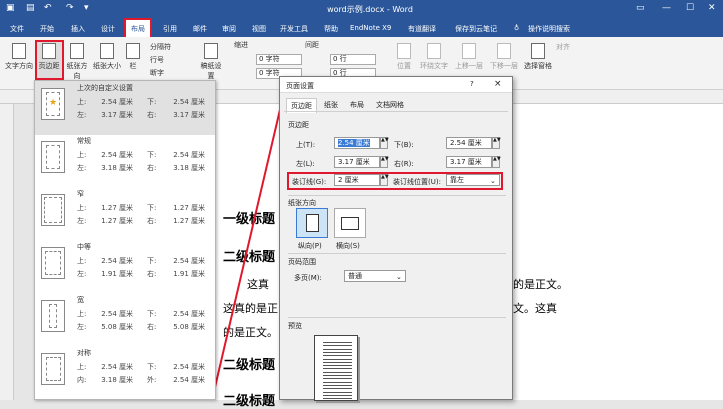  Describe the element at coordinates (298, 125) in the screenshot. I see `margins-group-title: 页边距` at that location.